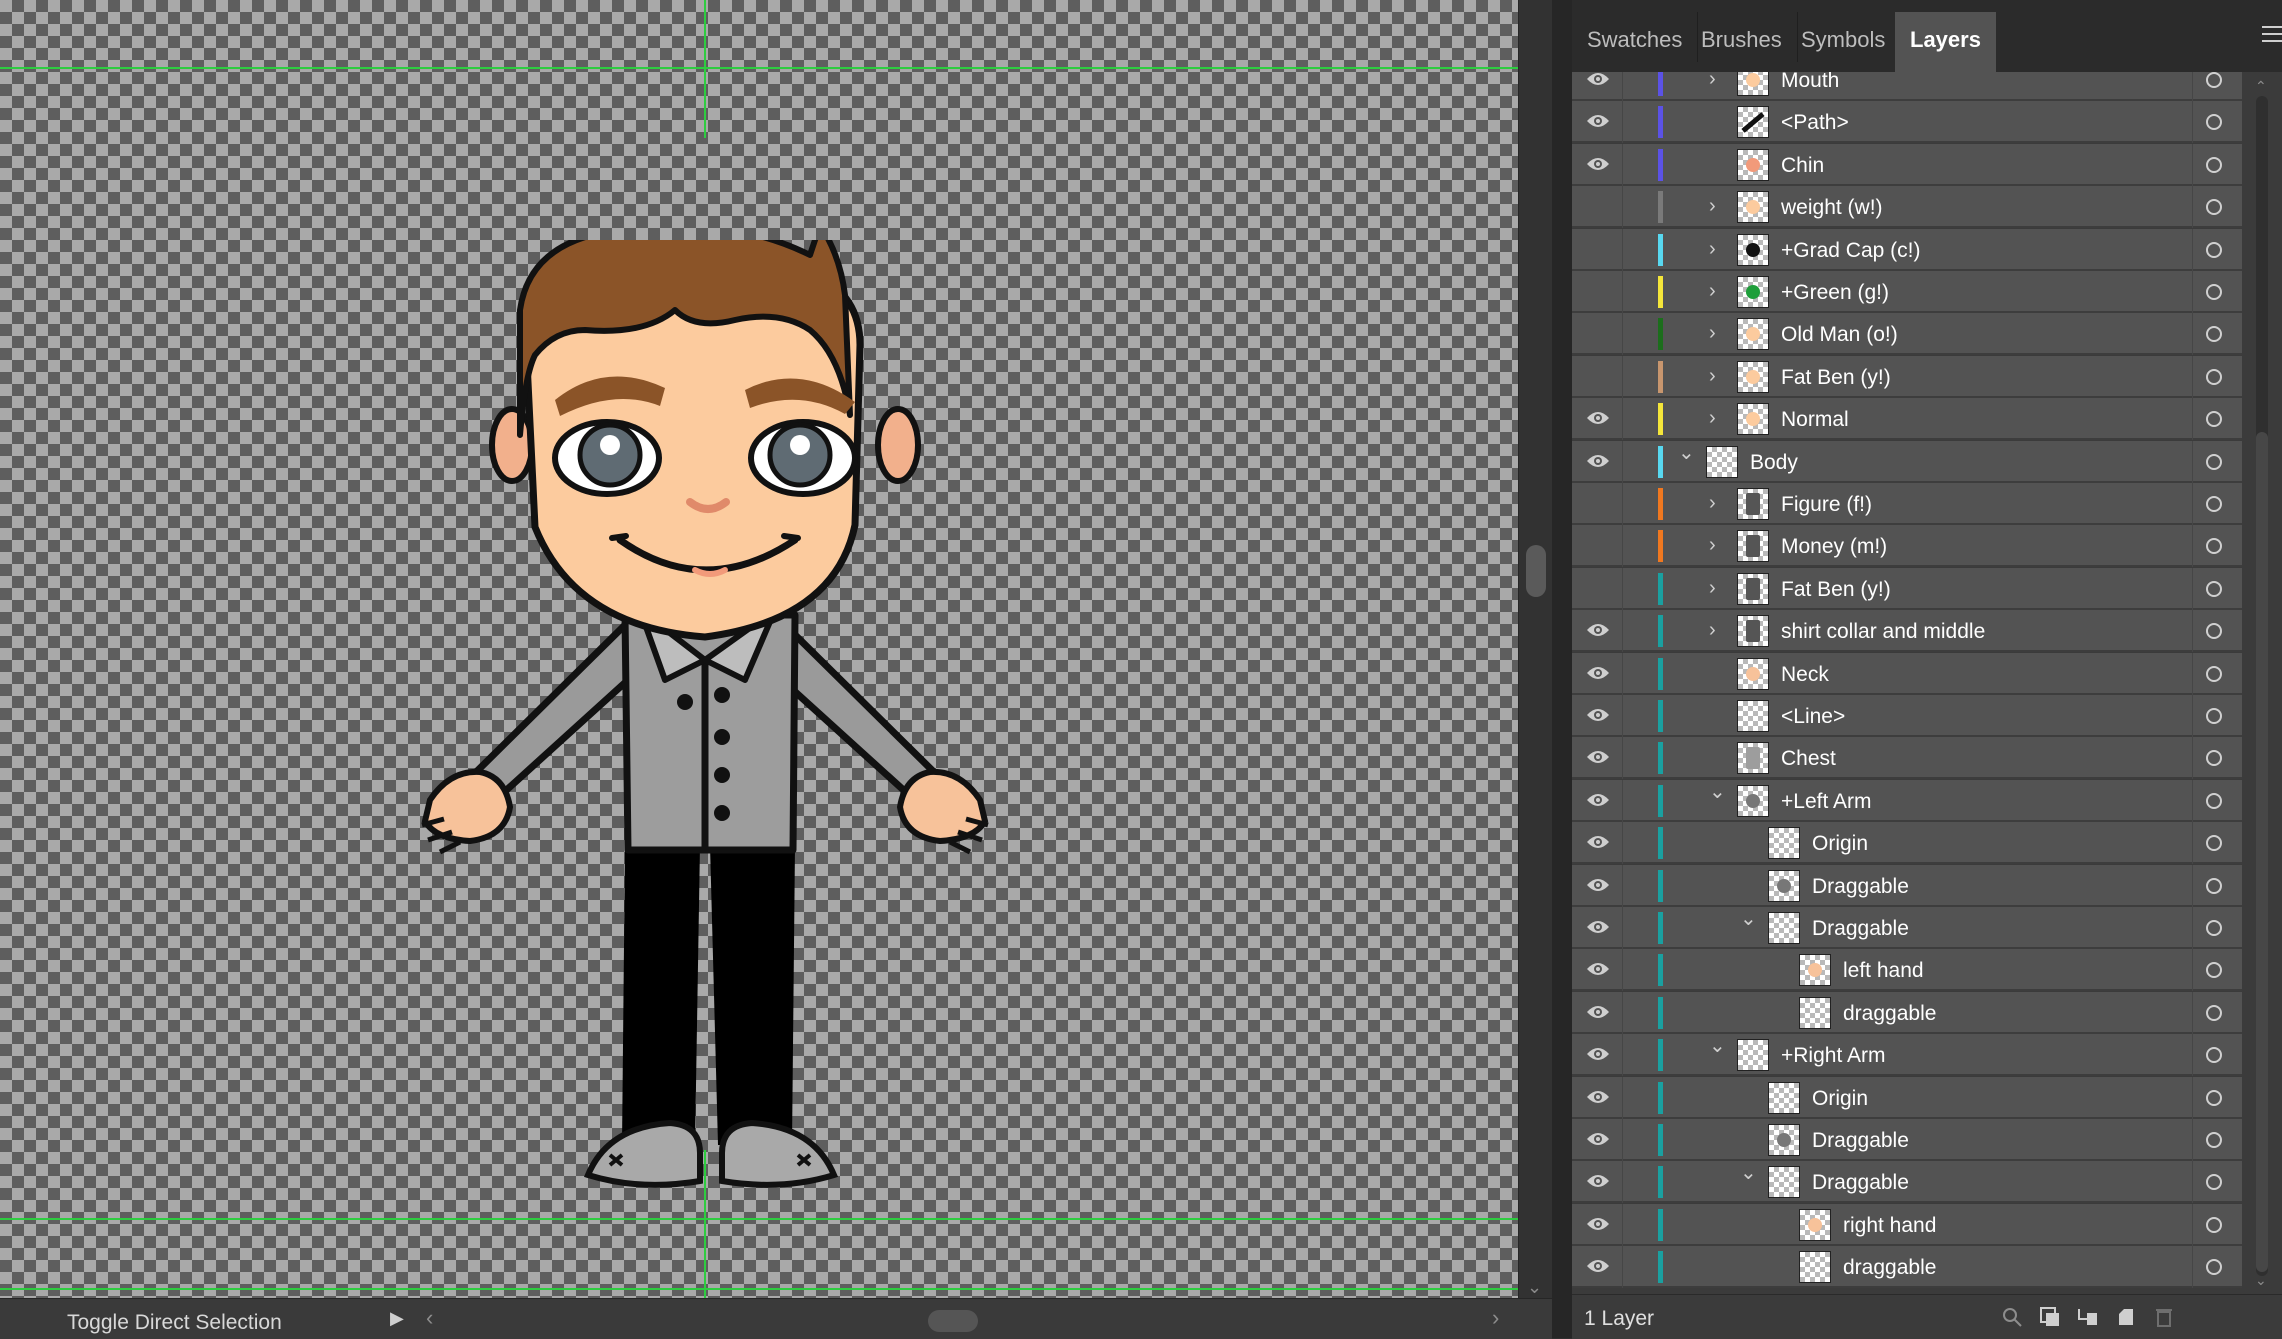 The image size is (2282, 1339). I want to click on layer-row: <Path>, so click(1907, 122).